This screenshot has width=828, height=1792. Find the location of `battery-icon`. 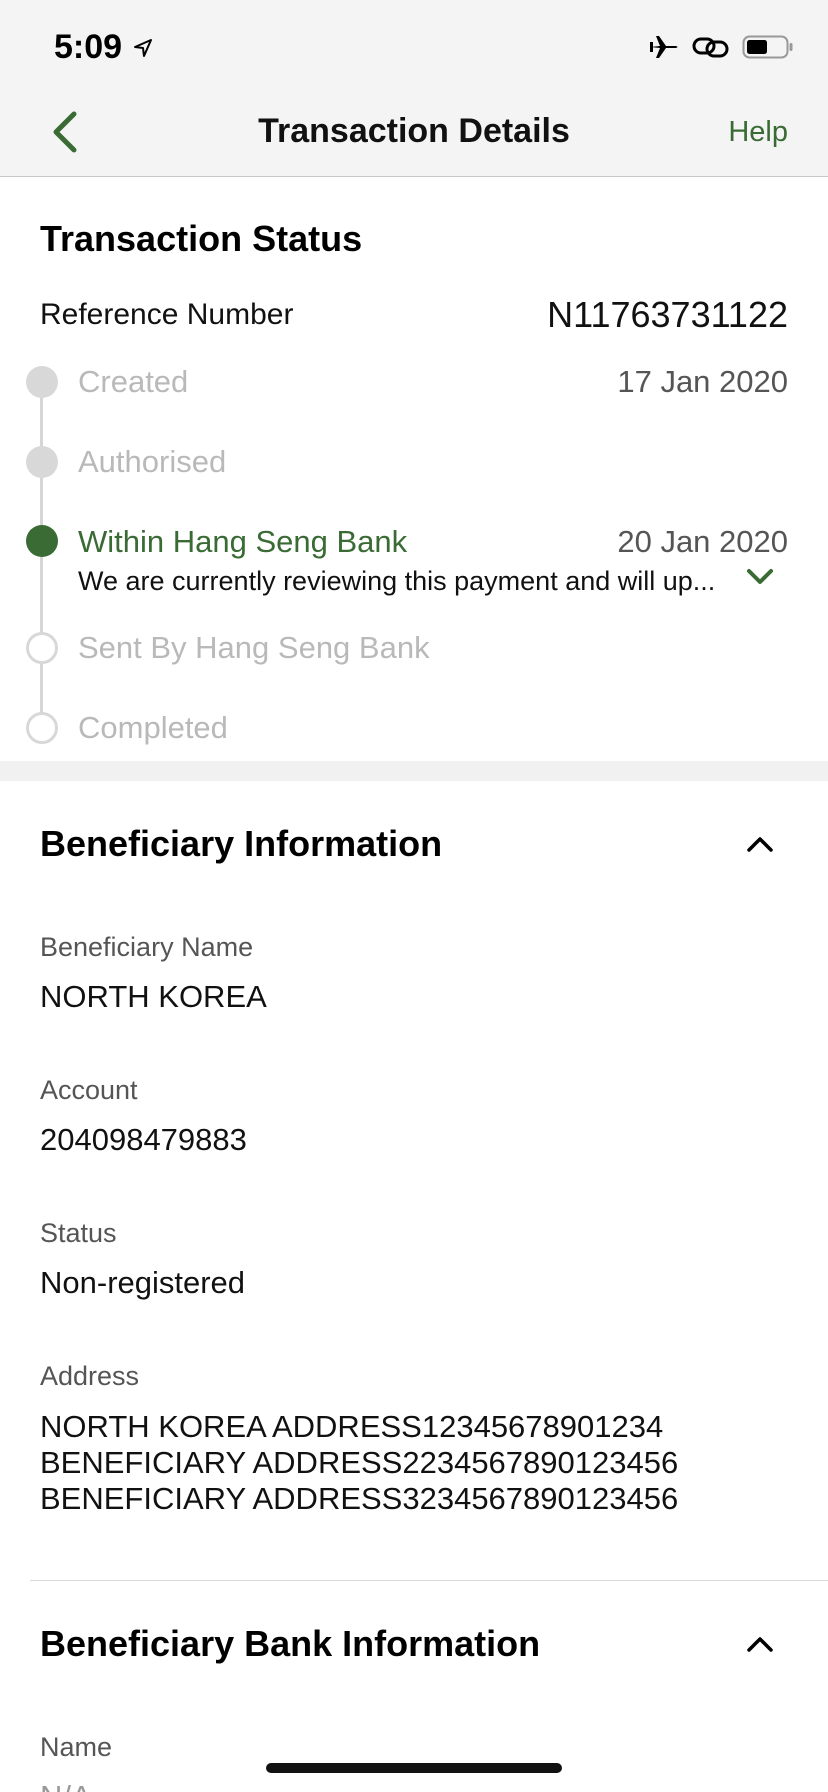

battery-icon is located at coordinates (767, 47).